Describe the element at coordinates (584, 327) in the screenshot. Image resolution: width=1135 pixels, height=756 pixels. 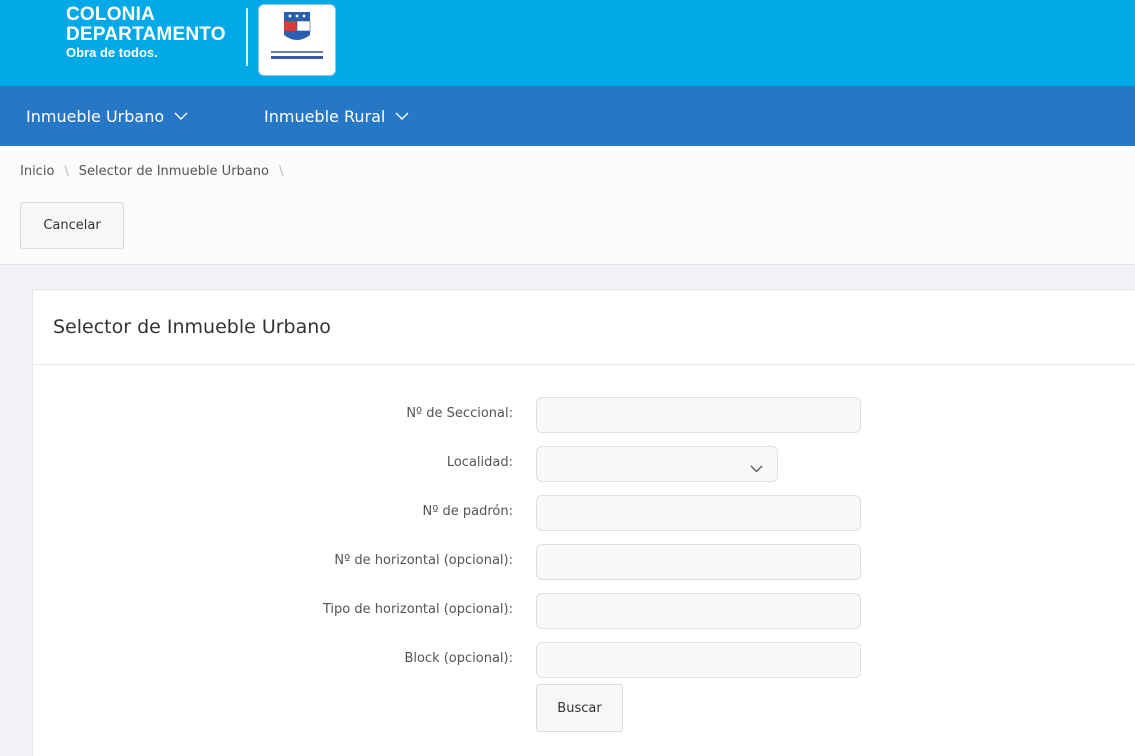
I see `panel-header: Selector de Inmueble Urbano` at that location.